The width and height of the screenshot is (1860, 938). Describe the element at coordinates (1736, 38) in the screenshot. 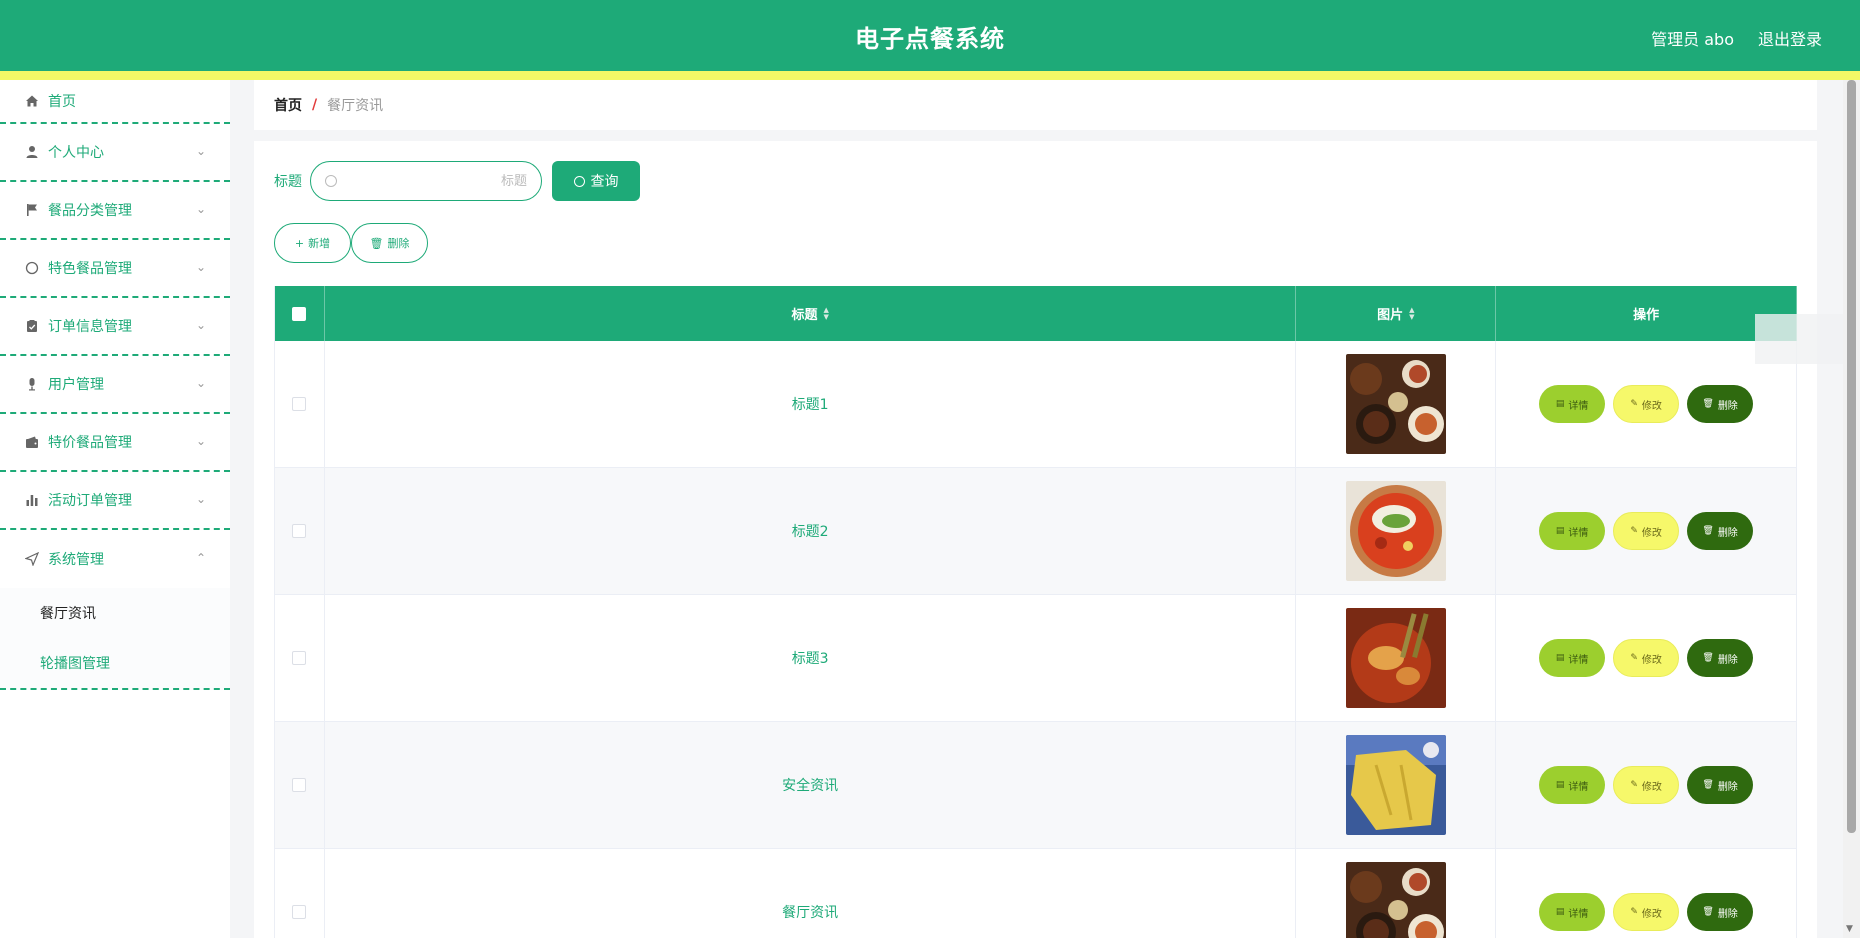

I see `header-user-area: 管理员 abo 退出登录` at that location.